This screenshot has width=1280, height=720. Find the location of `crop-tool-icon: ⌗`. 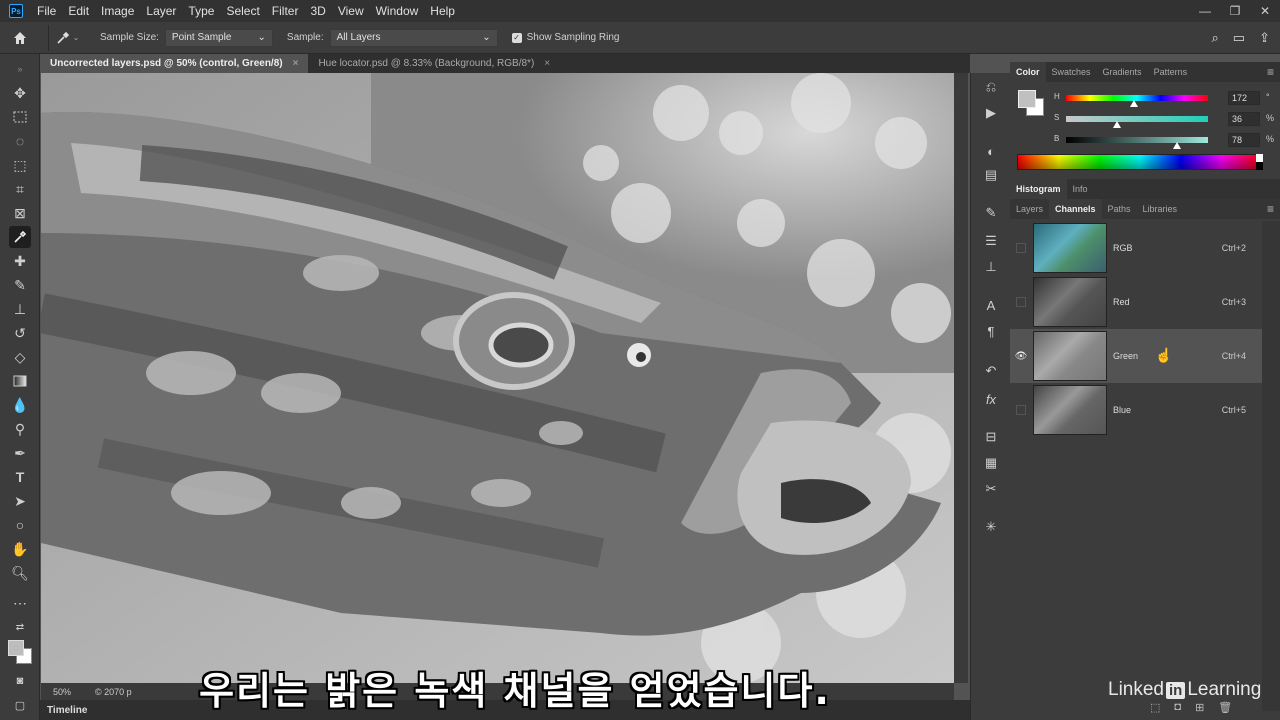

crop-tool-icon: ⌗ is located at coordinates (20, 189).